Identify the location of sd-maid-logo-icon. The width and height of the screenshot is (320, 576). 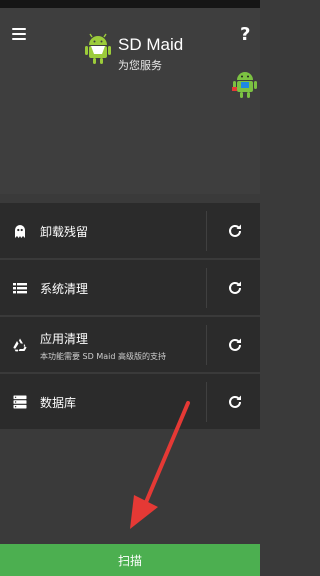
(98, 48).